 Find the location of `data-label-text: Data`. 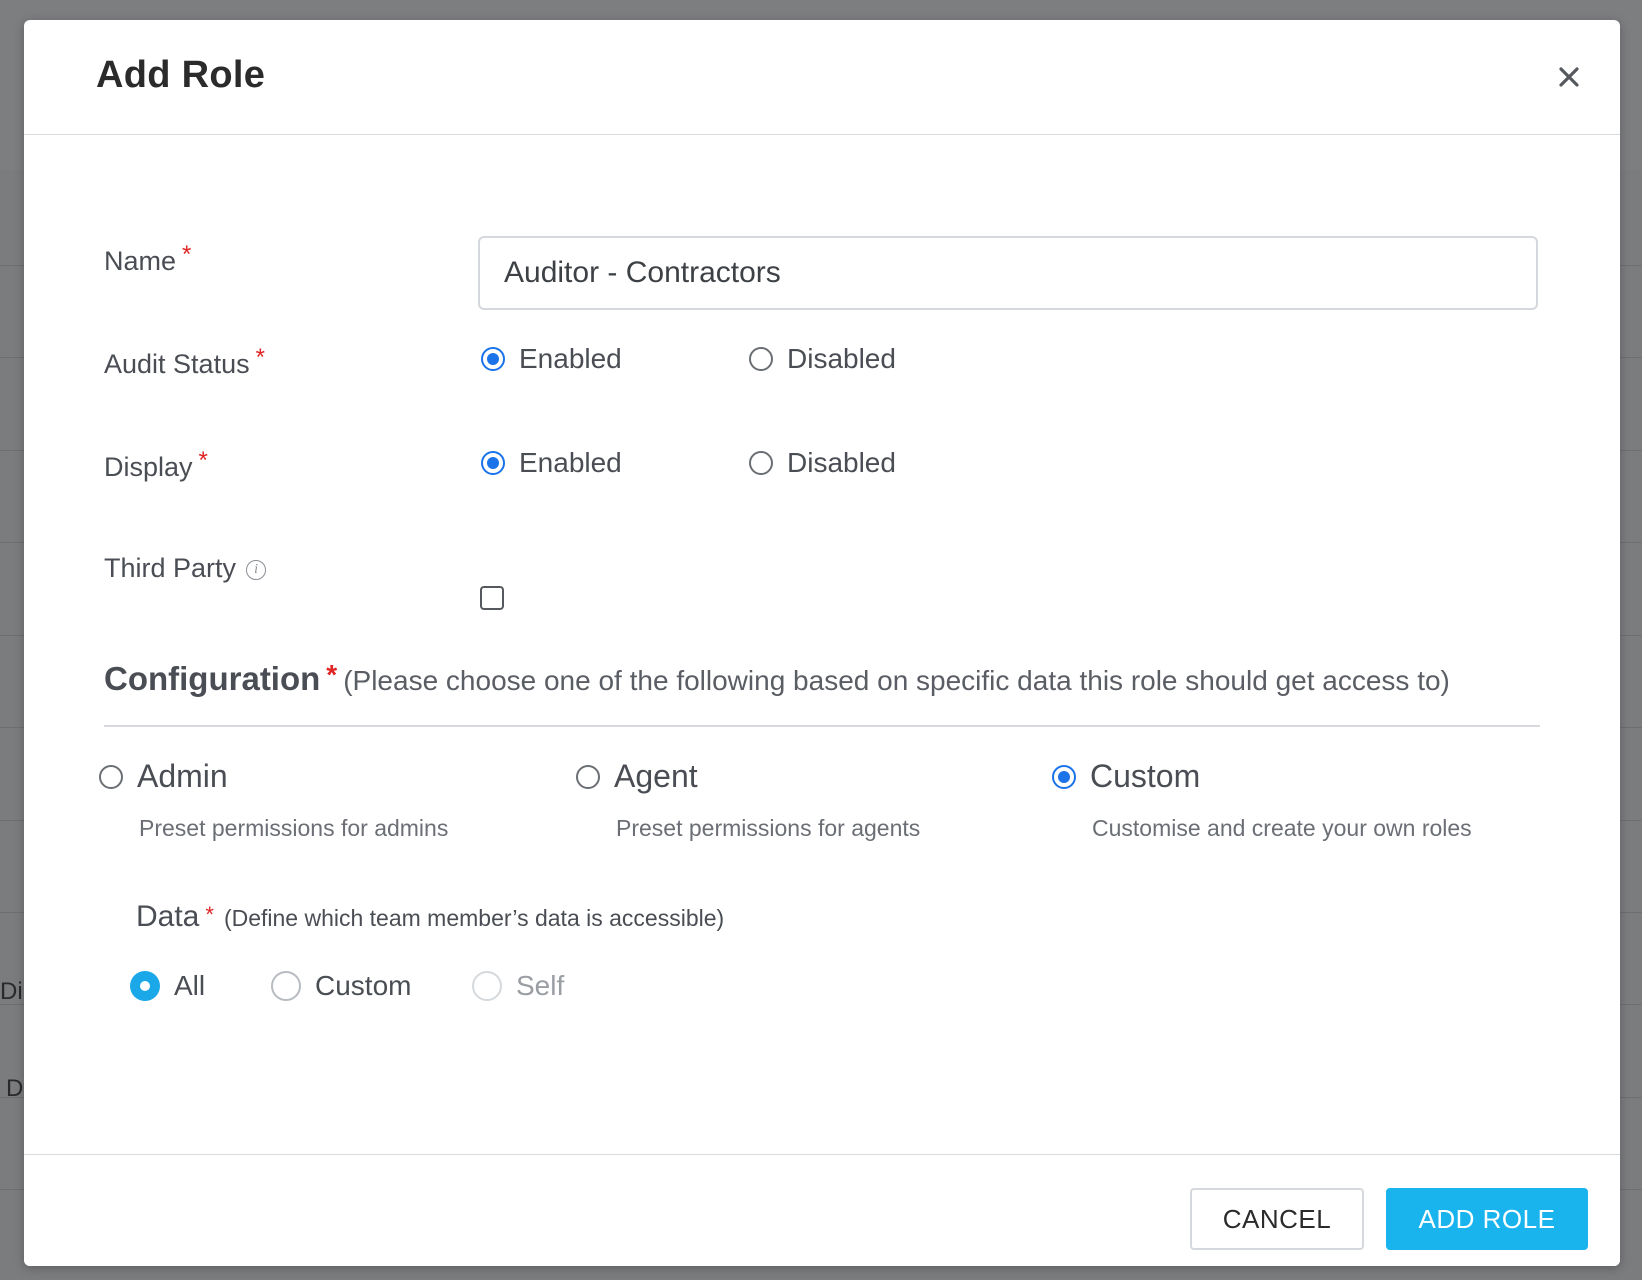

data-label-text: Data is located at coordinates (168, 916).